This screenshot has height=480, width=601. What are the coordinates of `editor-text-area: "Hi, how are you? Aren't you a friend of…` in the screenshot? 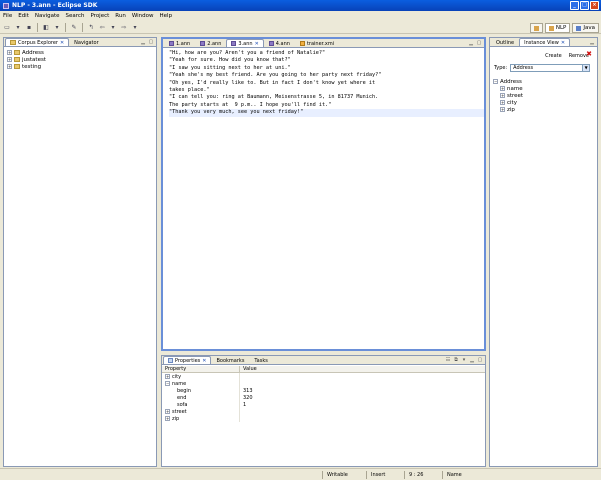 It's located at (323, 82).